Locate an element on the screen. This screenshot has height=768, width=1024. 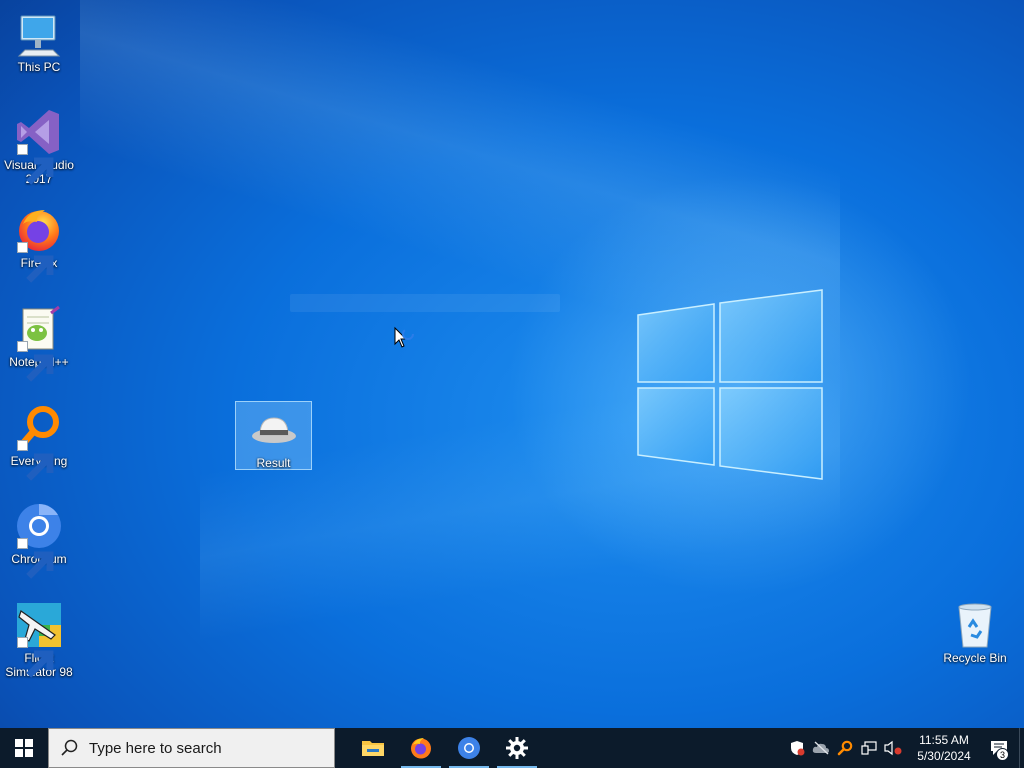
start-button is located at coordinates (24, 748).